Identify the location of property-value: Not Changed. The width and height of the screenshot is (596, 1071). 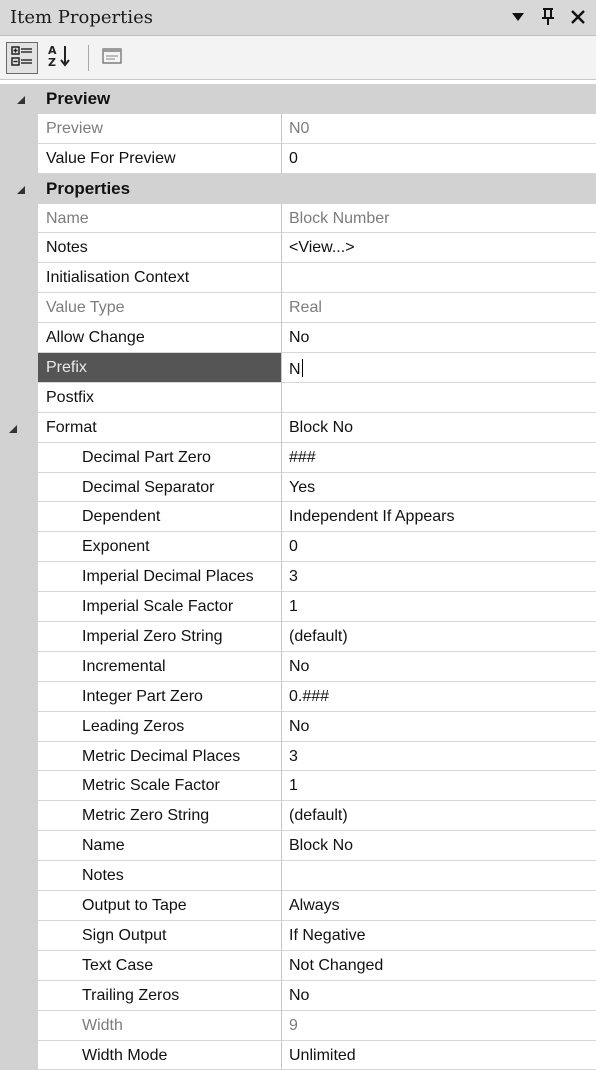
(336, 966).